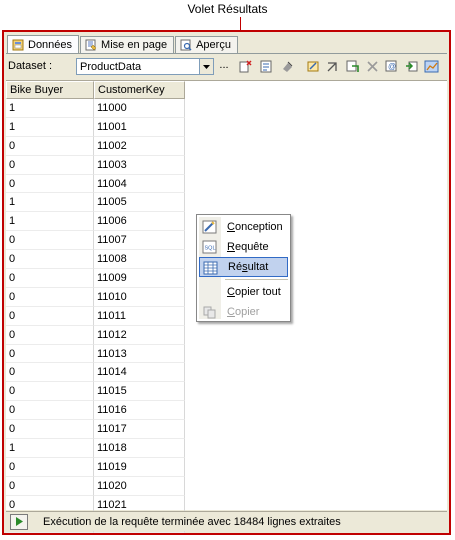  I want to click on table-row: 0 11011, so click(95, 316).